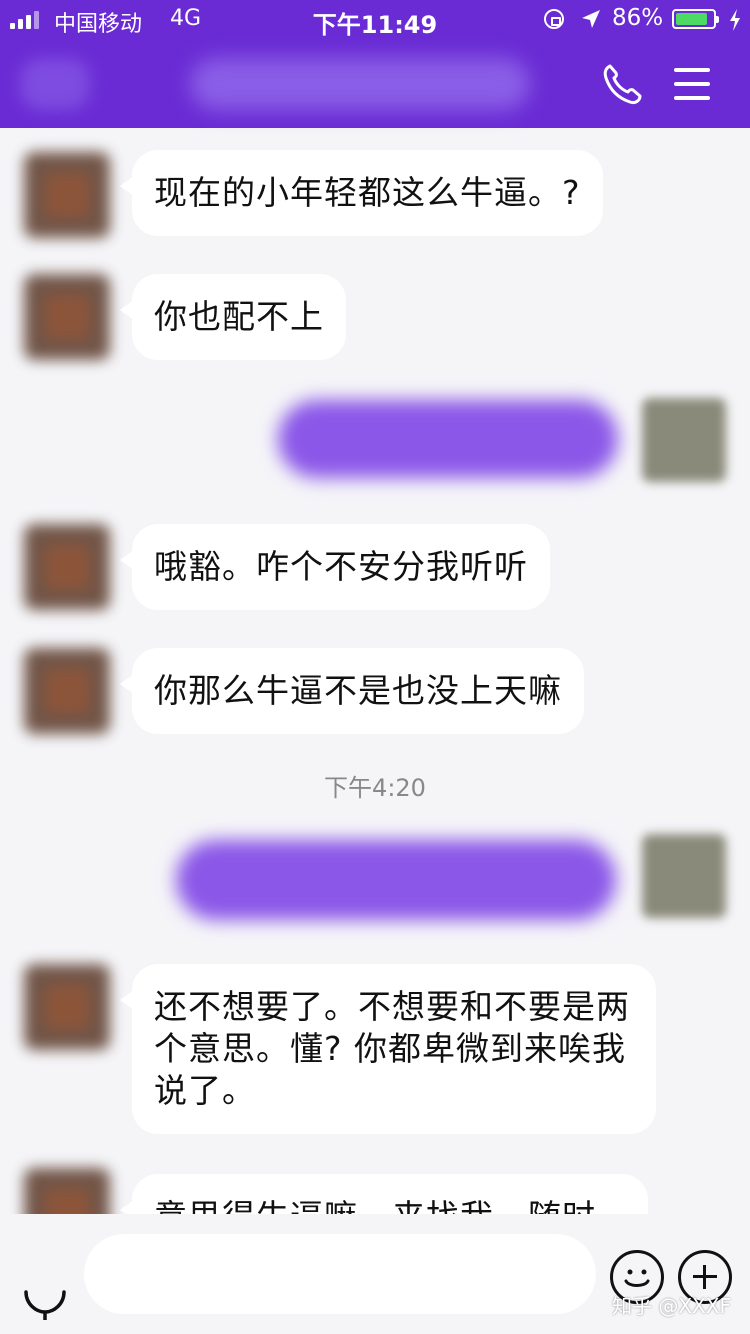  I want to click on watermark: 知乎 @XXXF, so click(671, 1306).